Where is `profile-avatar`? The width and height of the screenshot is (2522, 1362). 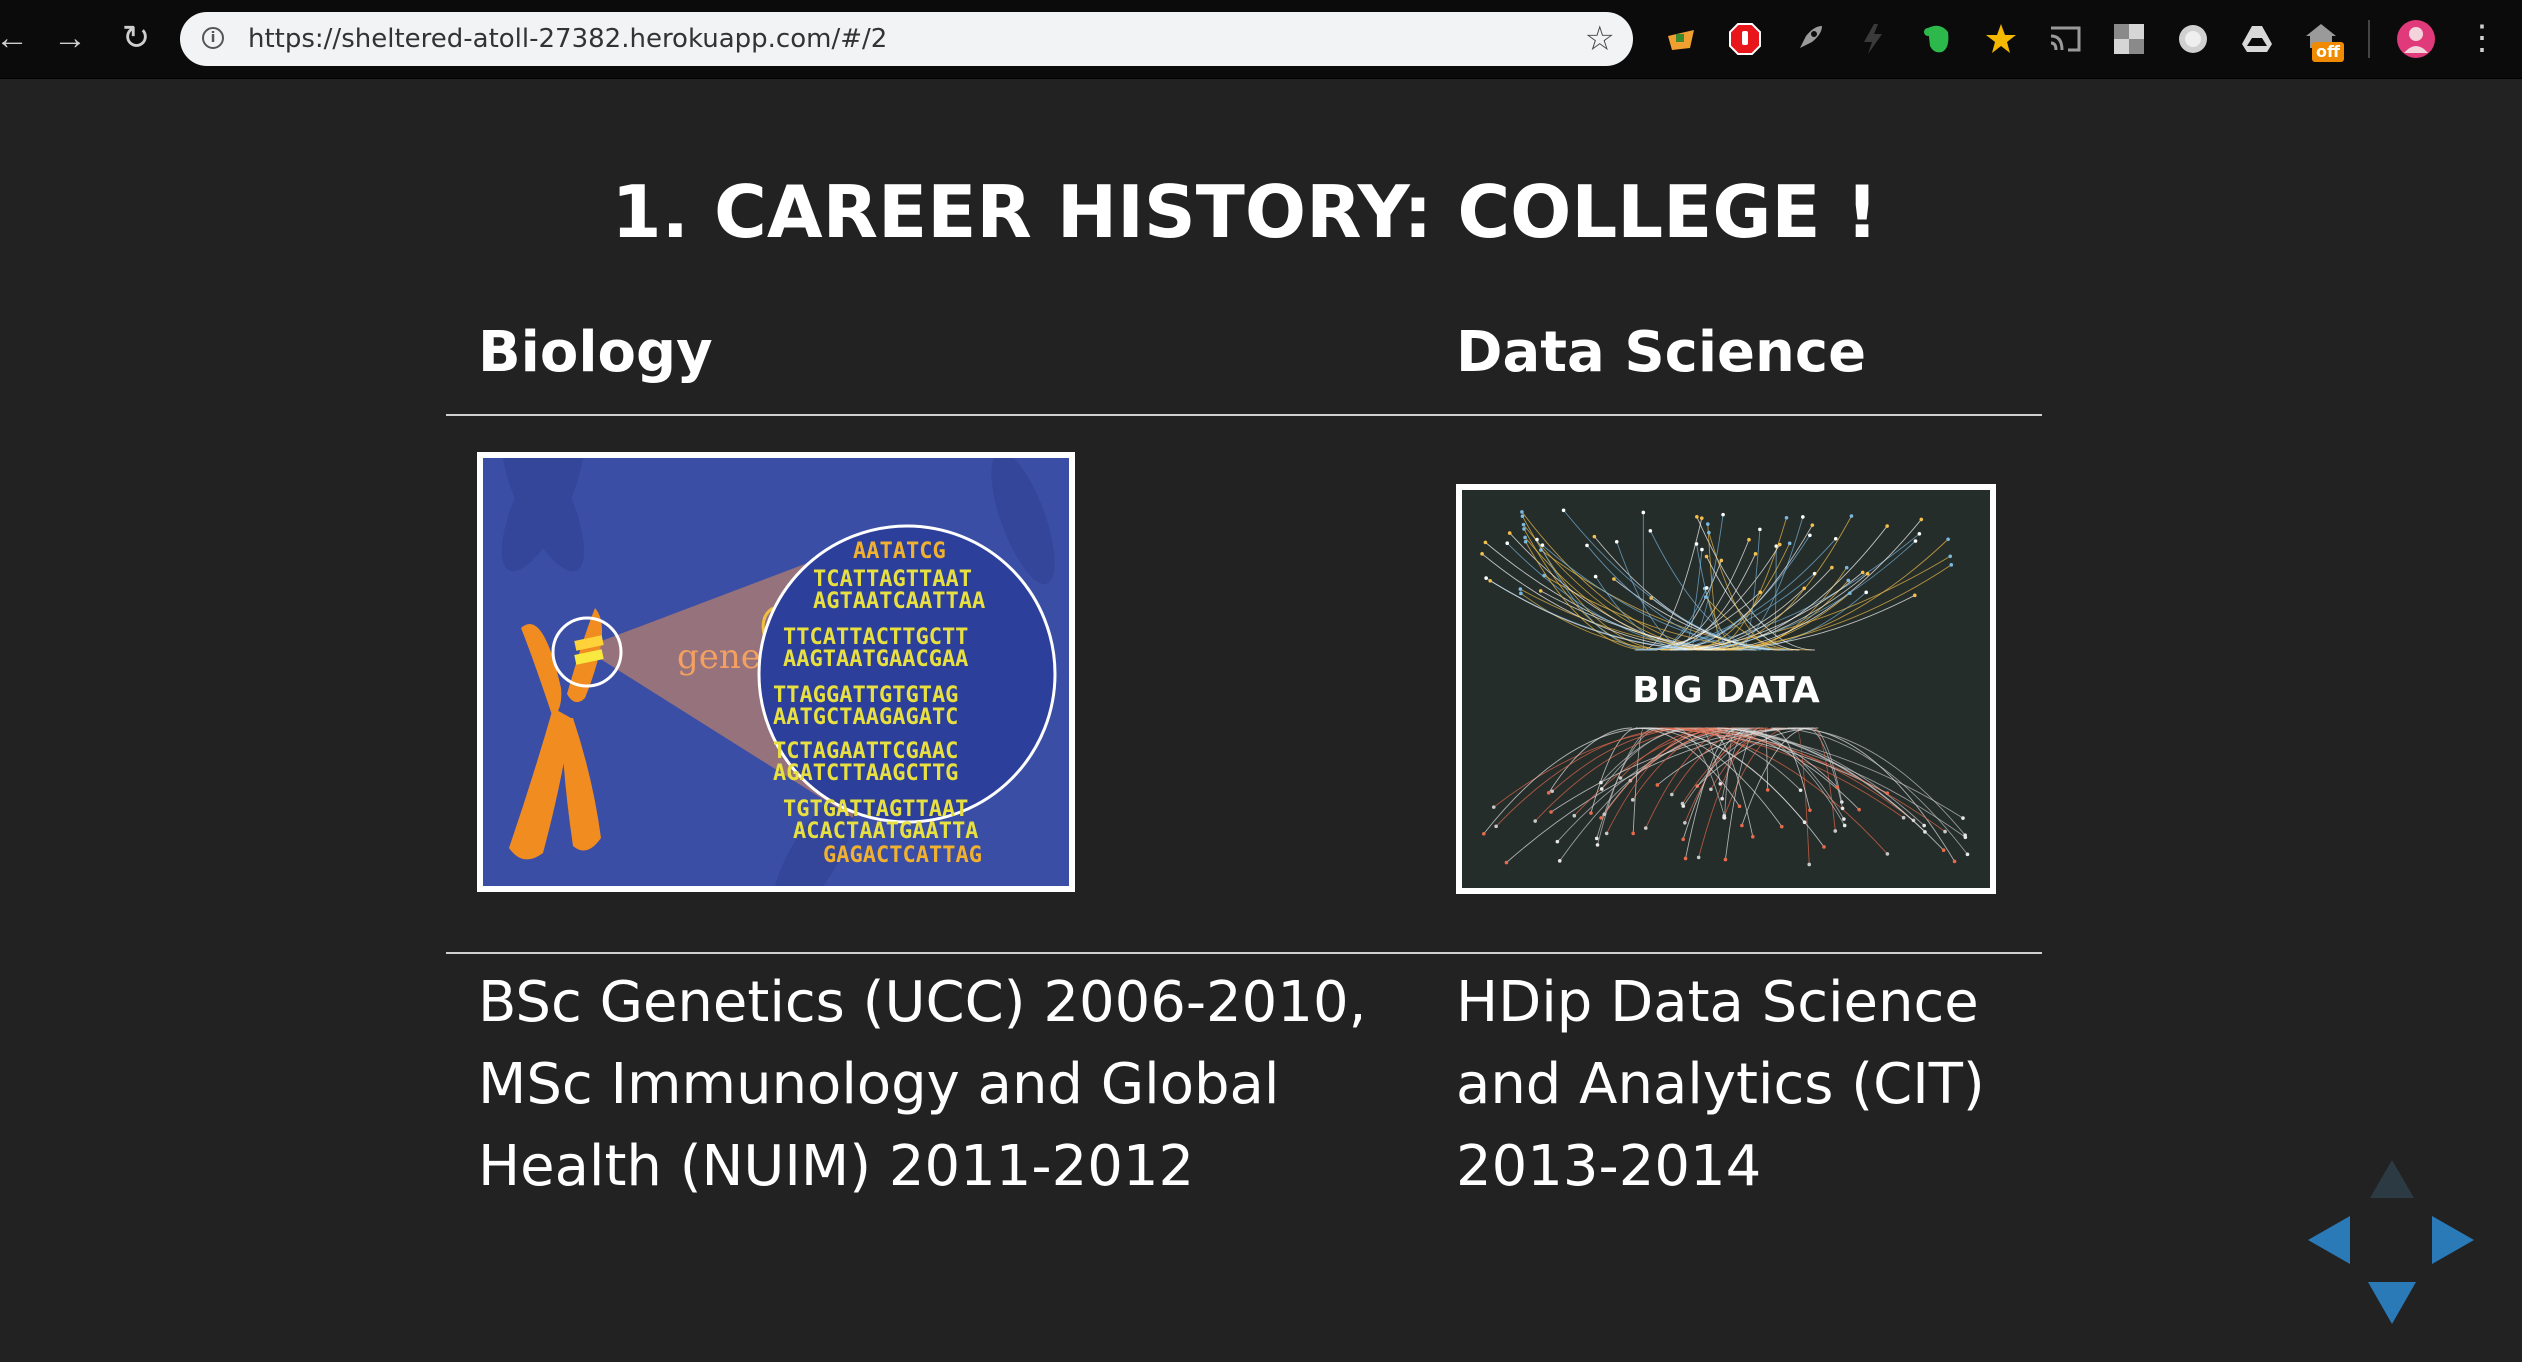 profile-avatar is located at coordinates (2416, 39).